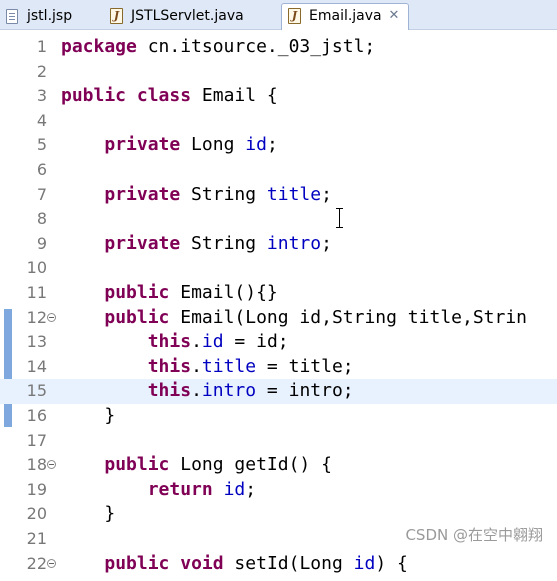 The height and width of the screenshot is (581, 557). Describe the element at coordinates (394, 16) in the screenshot. I see `close-tab-icon: ✕` at that location.